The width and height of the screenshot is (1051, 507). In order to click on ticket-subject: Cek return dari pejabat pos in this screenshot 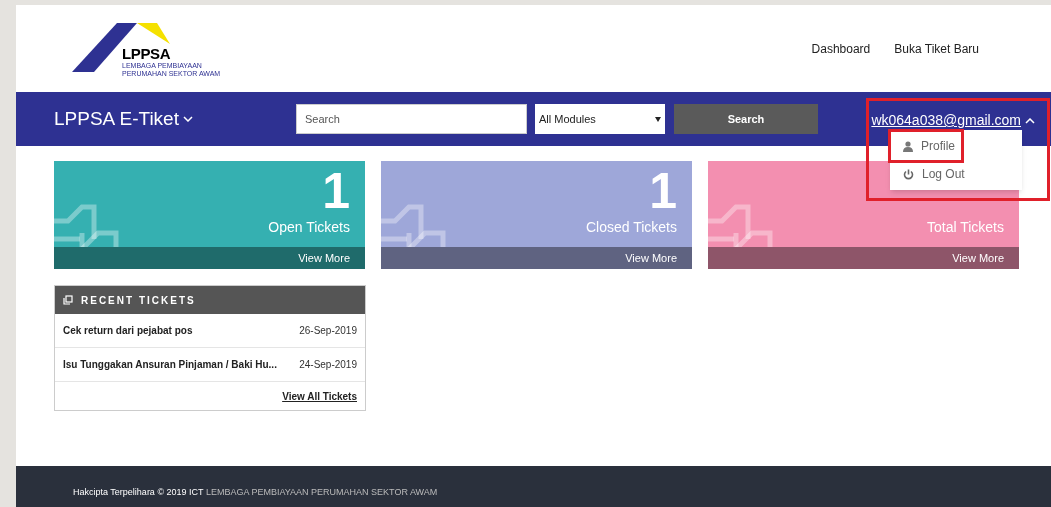, I will do `click(128, 331)`.